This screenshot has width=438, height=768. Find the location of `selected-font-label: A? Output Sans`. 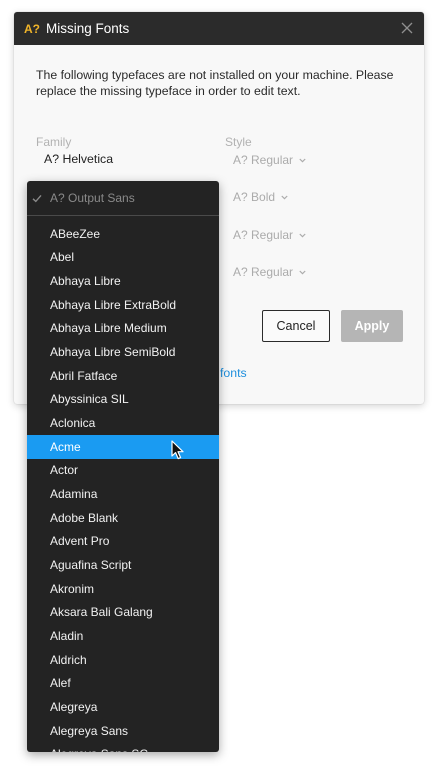

selected-font-label: A? Output Sans is located at coordinates (92, 198).